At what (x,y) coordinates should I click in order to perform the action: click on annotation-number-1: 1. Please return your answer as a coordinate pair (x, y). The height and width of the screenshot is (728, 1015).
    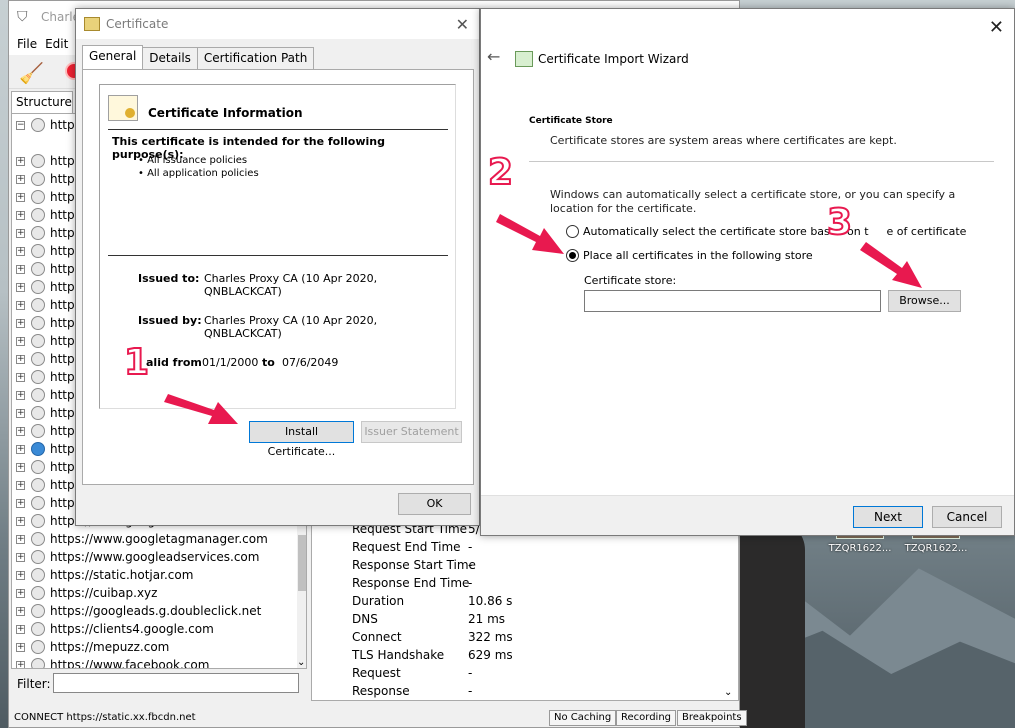
    Looking at the image, I should click on (136, 362).